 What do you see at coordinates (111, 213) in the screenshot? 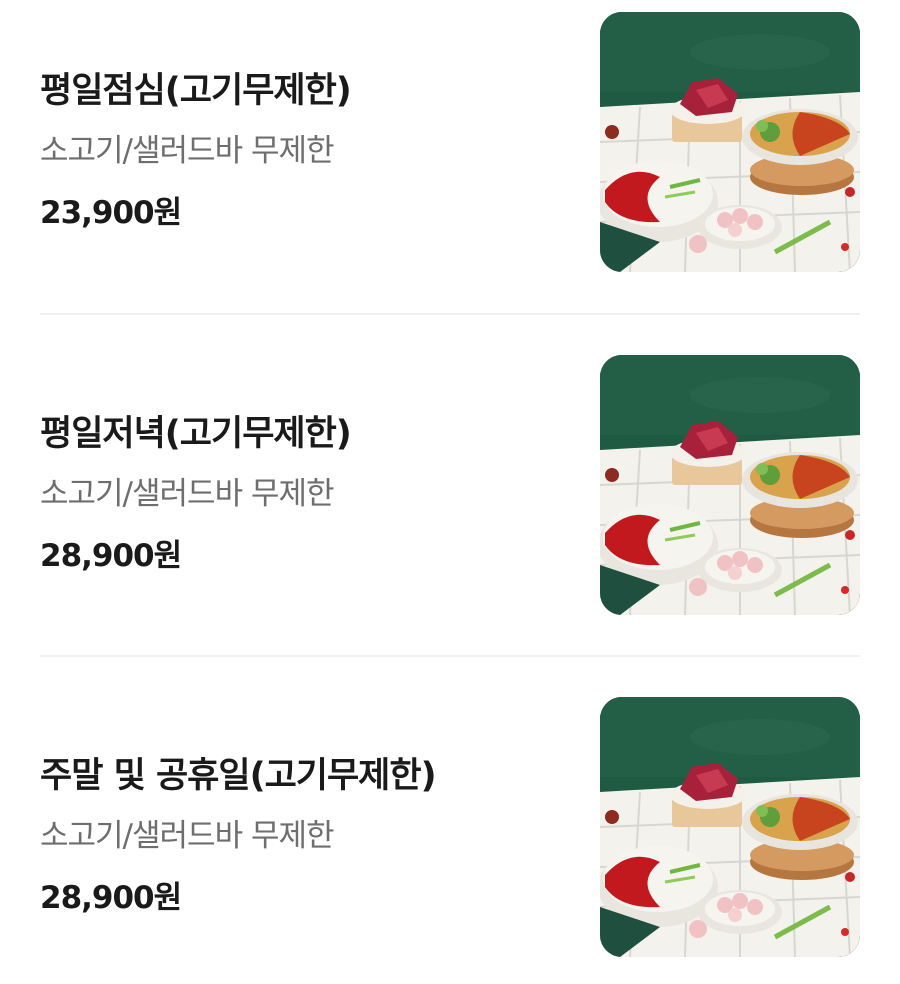
I see `menu-item-price: 23,900원` at bounding box center [111, 213].